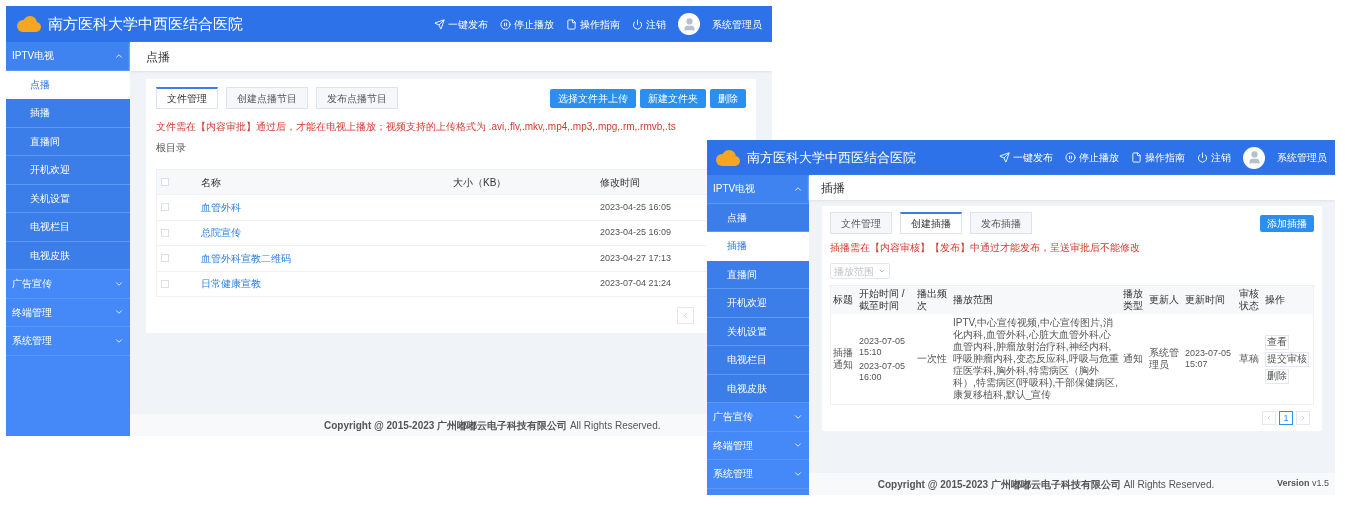  I want to click on tab: 发布插播, so click(1001, 223).